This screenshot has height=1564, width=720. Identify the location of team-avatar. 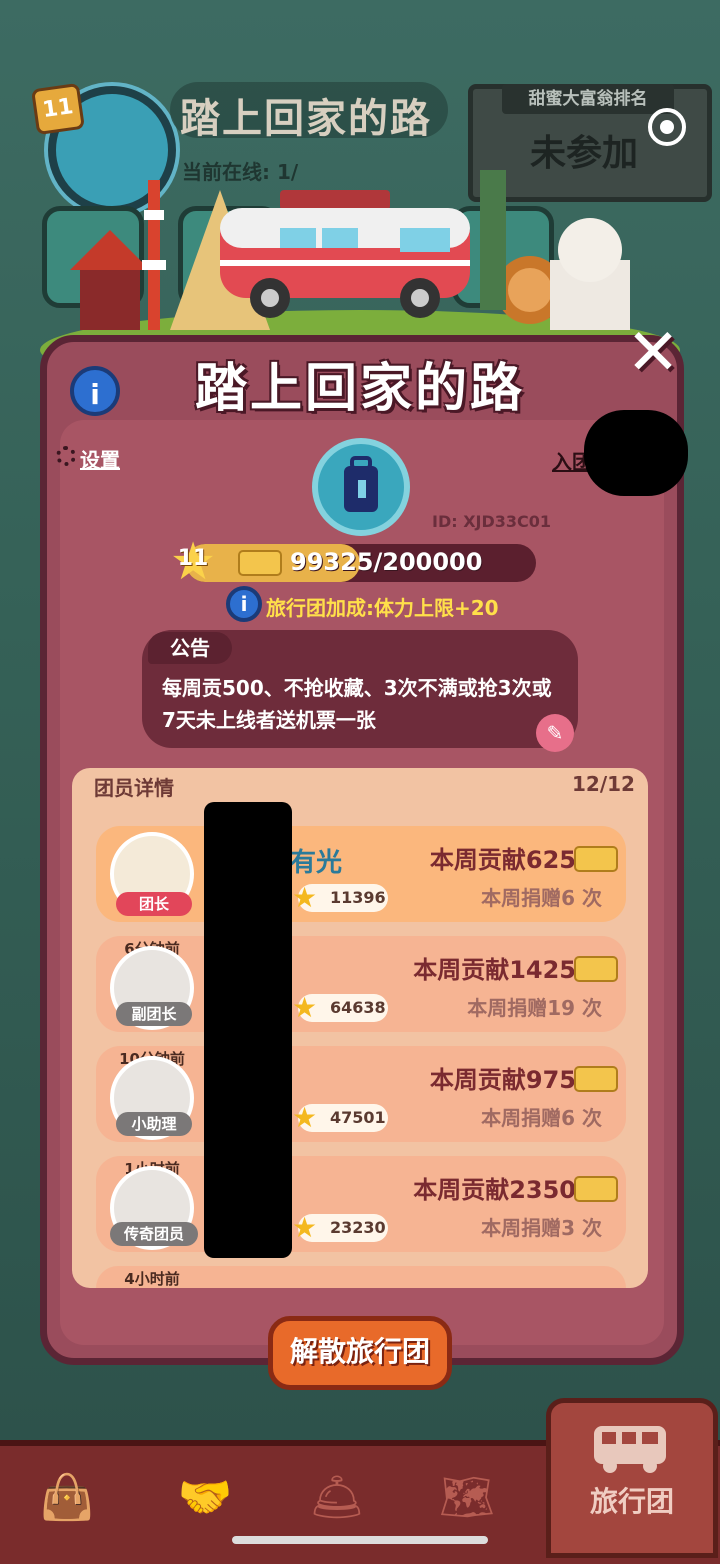
(361, 487).